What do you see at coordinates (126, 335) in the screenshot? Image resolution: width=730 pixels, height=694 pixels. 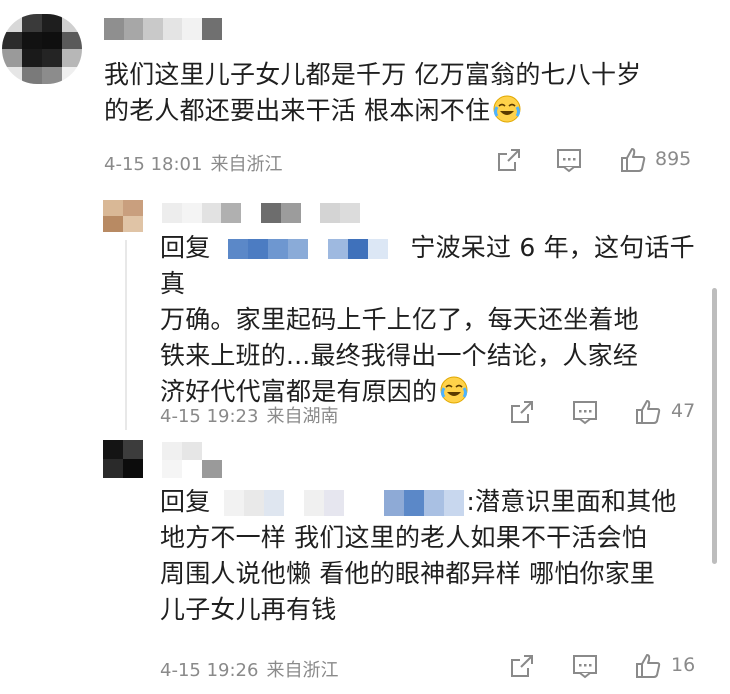 I see `thread-line` at bounding box center [126, 335].